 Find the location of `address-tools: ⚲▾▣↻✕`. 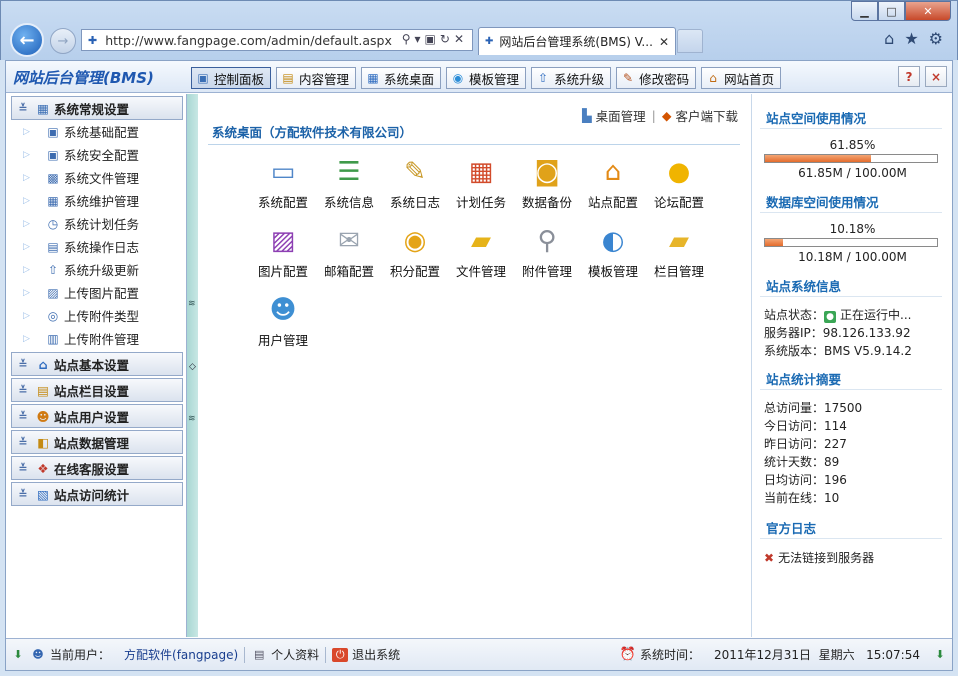

address-tools: ⚲▾▣↻✕ is located at coordinates (435, 39).